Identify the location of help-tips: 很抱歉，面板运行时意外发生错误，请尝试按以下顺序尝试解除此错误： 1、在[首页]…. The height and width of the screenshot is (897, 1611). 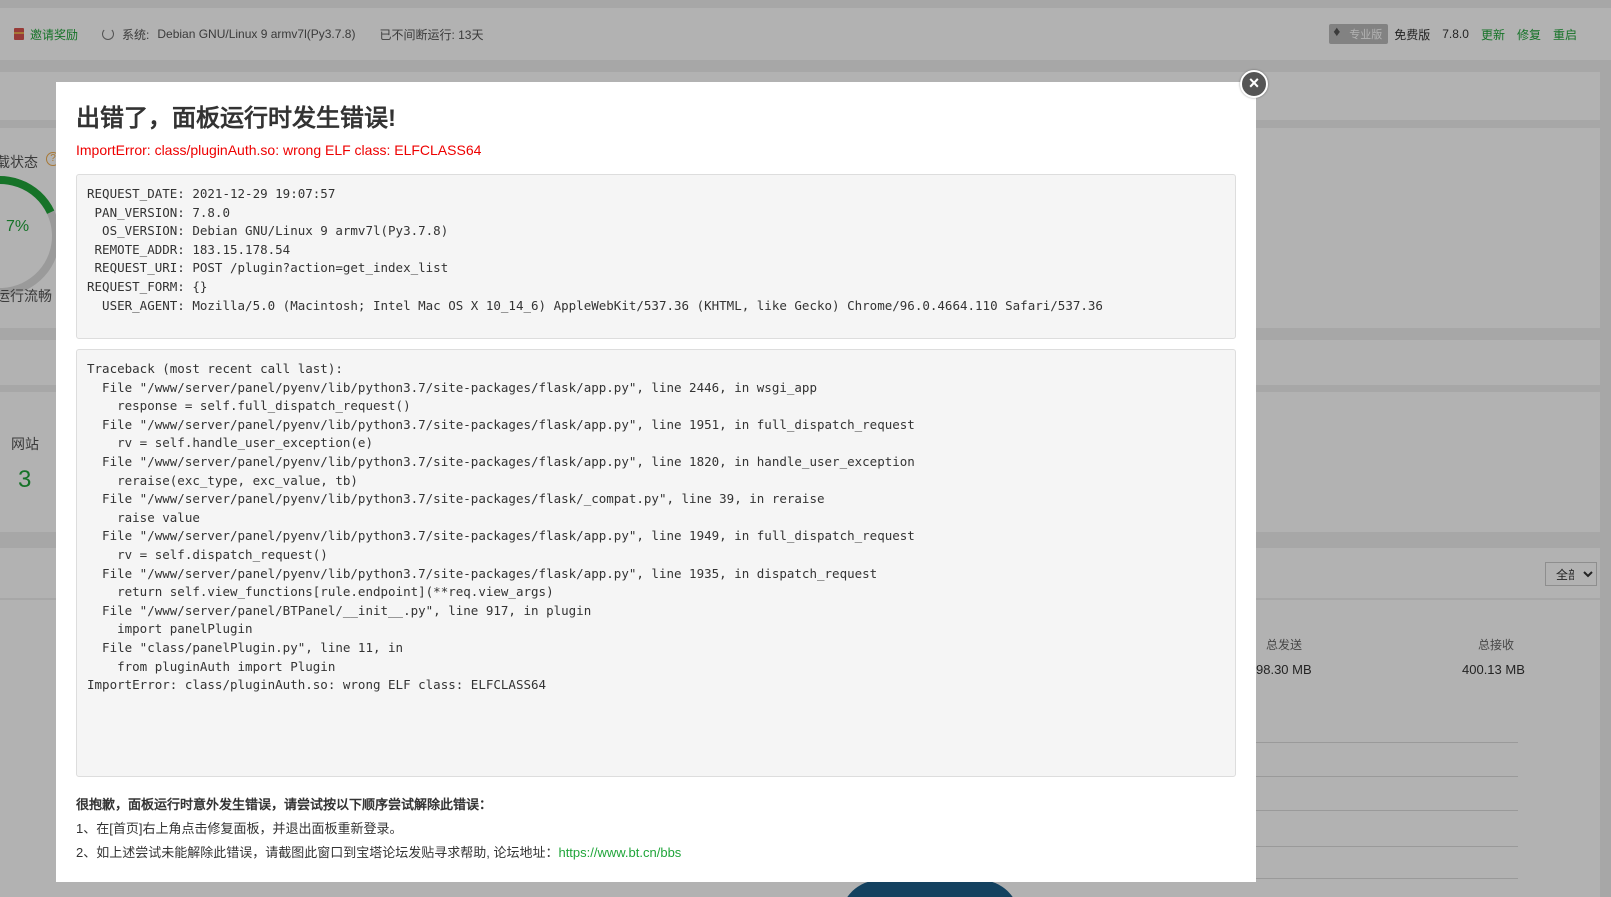
(656, 829).